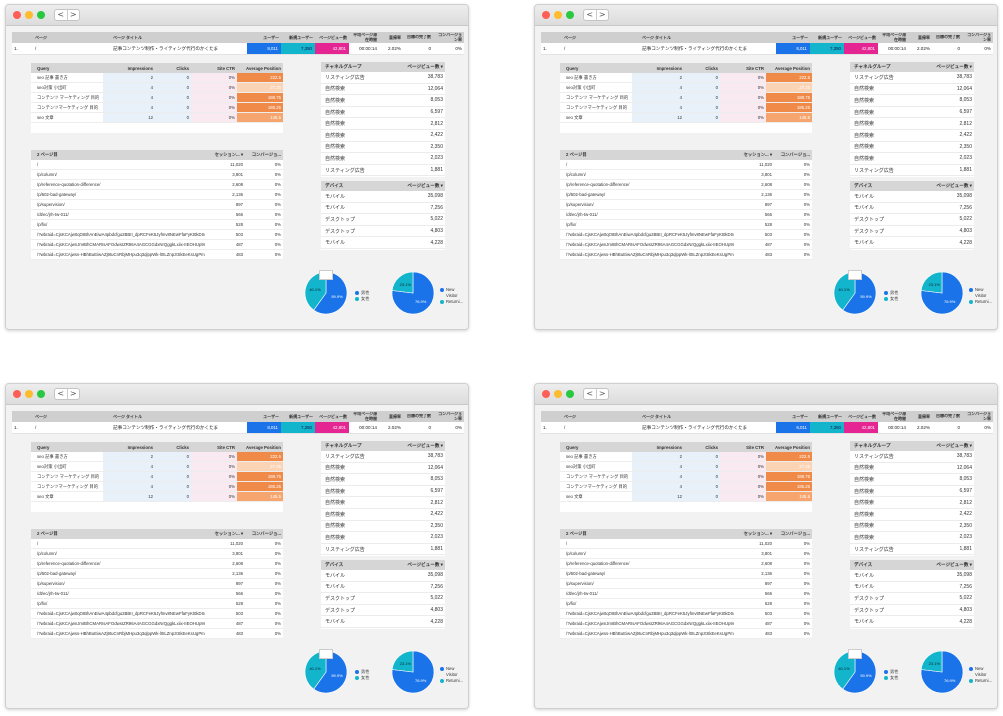 This screenshot has height=716, width=1003. I want to click on table-row: /p/fix/528 0%, so click(157, 604).